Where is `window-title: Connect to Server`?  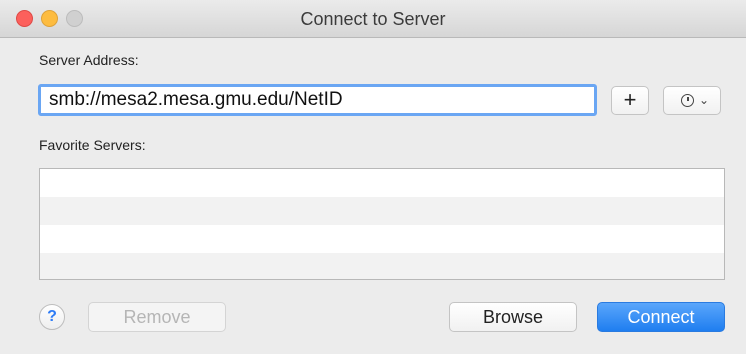 window-title: Connect to Server is located at coordinates (373, 19).